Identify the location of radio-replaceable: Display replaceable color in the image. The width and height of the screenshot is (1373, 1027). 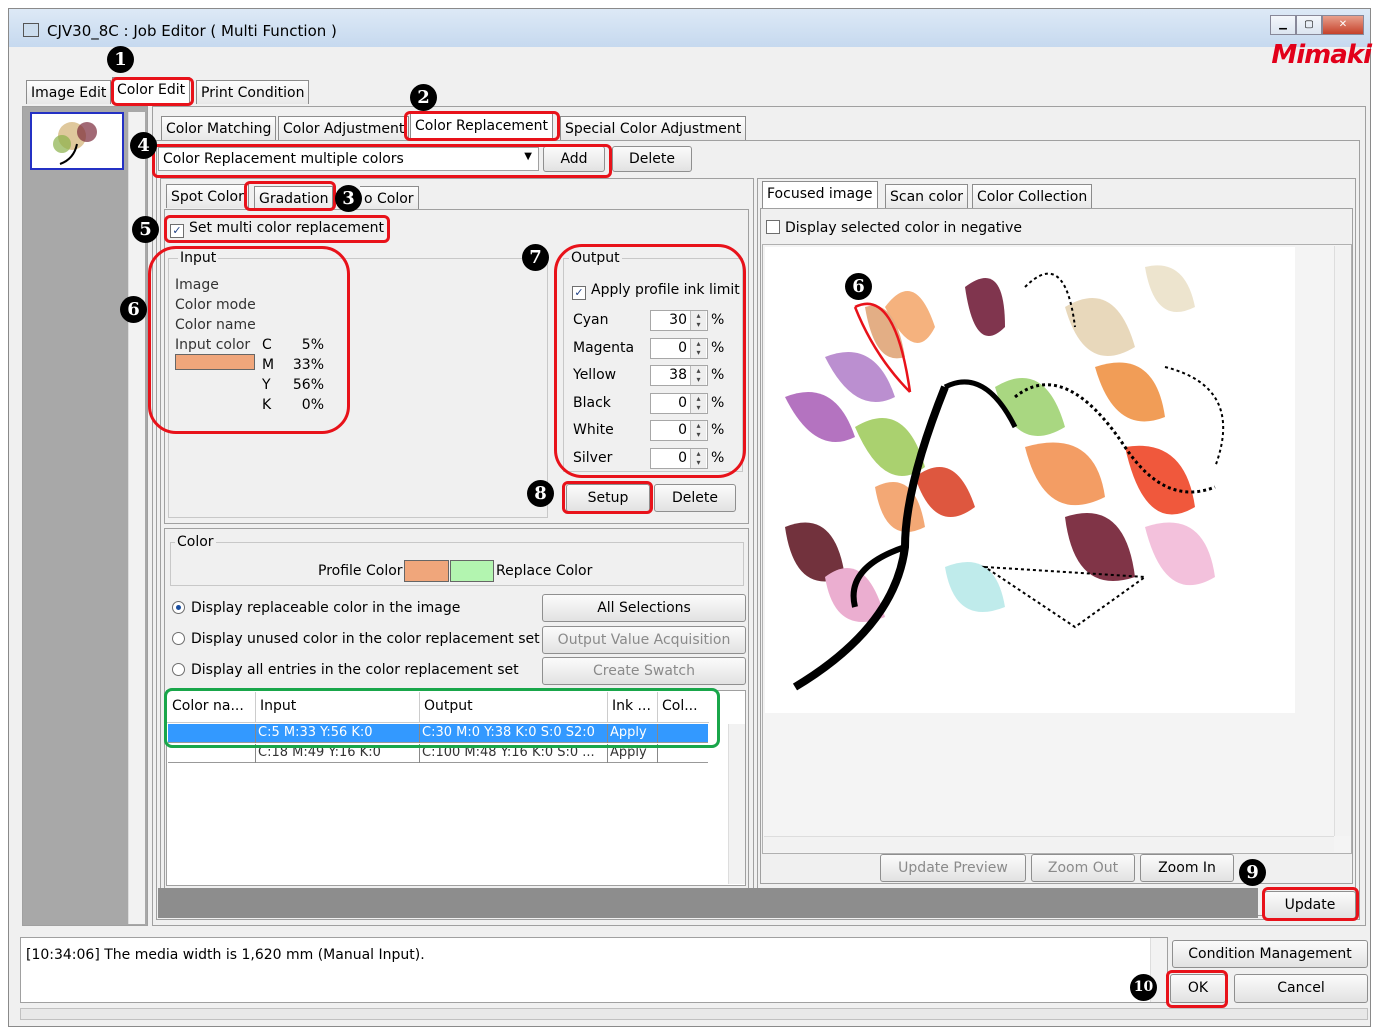
(316, 608).